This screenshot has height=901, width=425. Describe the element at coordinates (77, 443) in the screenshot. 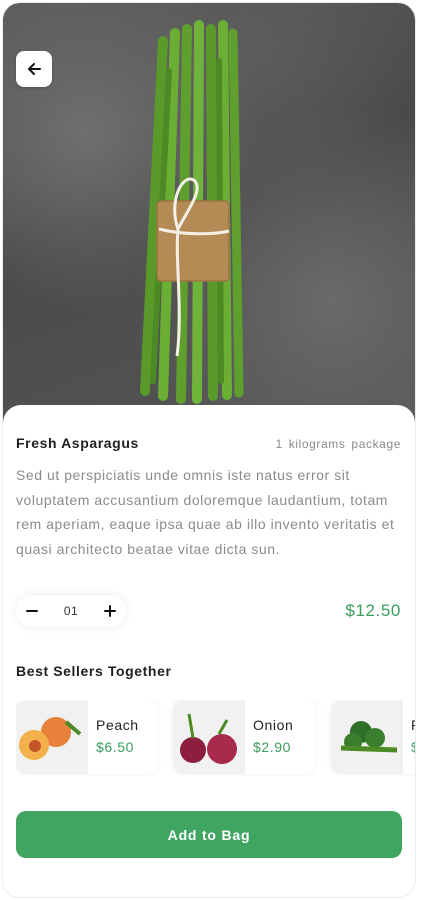

I see `product-name: Fresh Asparagus` at that location.